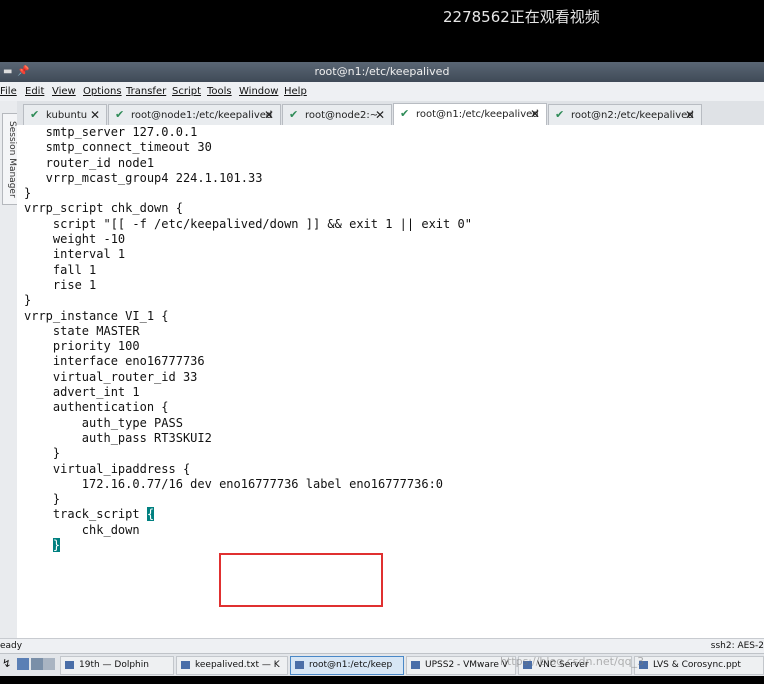 This screenshot has height=684, width=764. I want to click on terminal-line: weight -10, so click(75, 239).